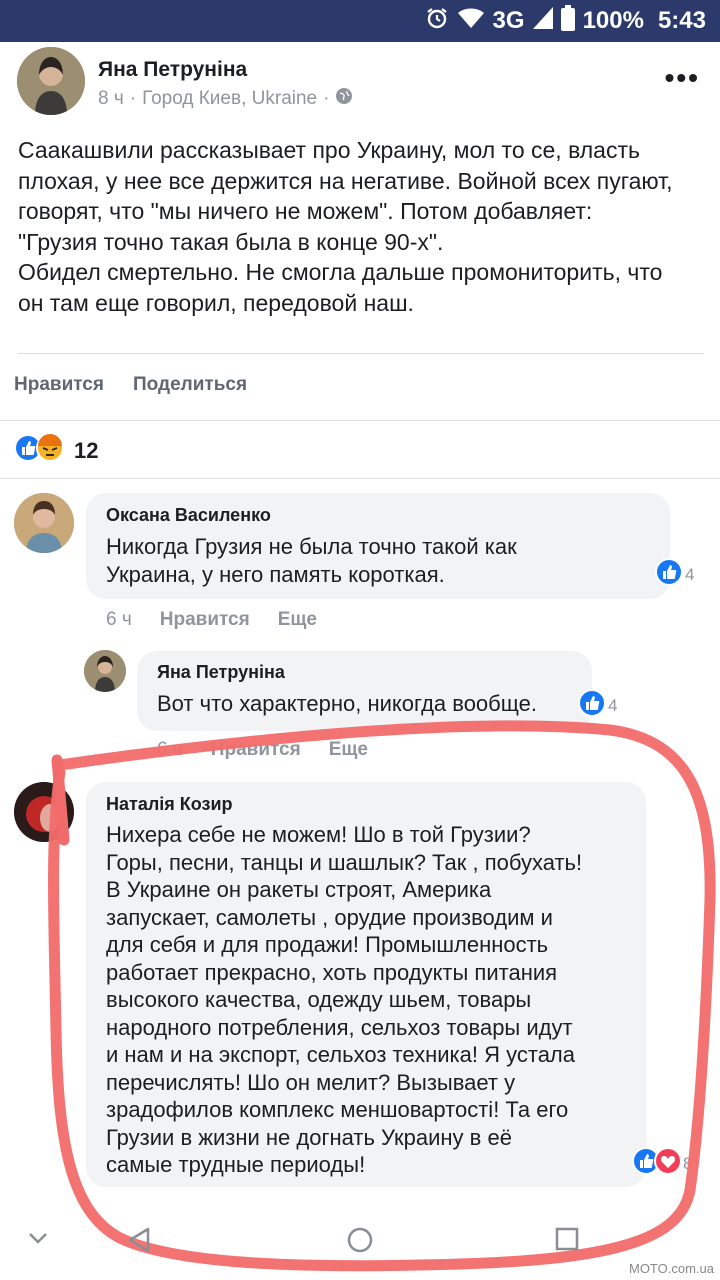 The image size is (720, 1280). What do you see at coordinates (59, 385) in the screenshot?
I see `like-button: Нравится` at bounding box center [59, 385].